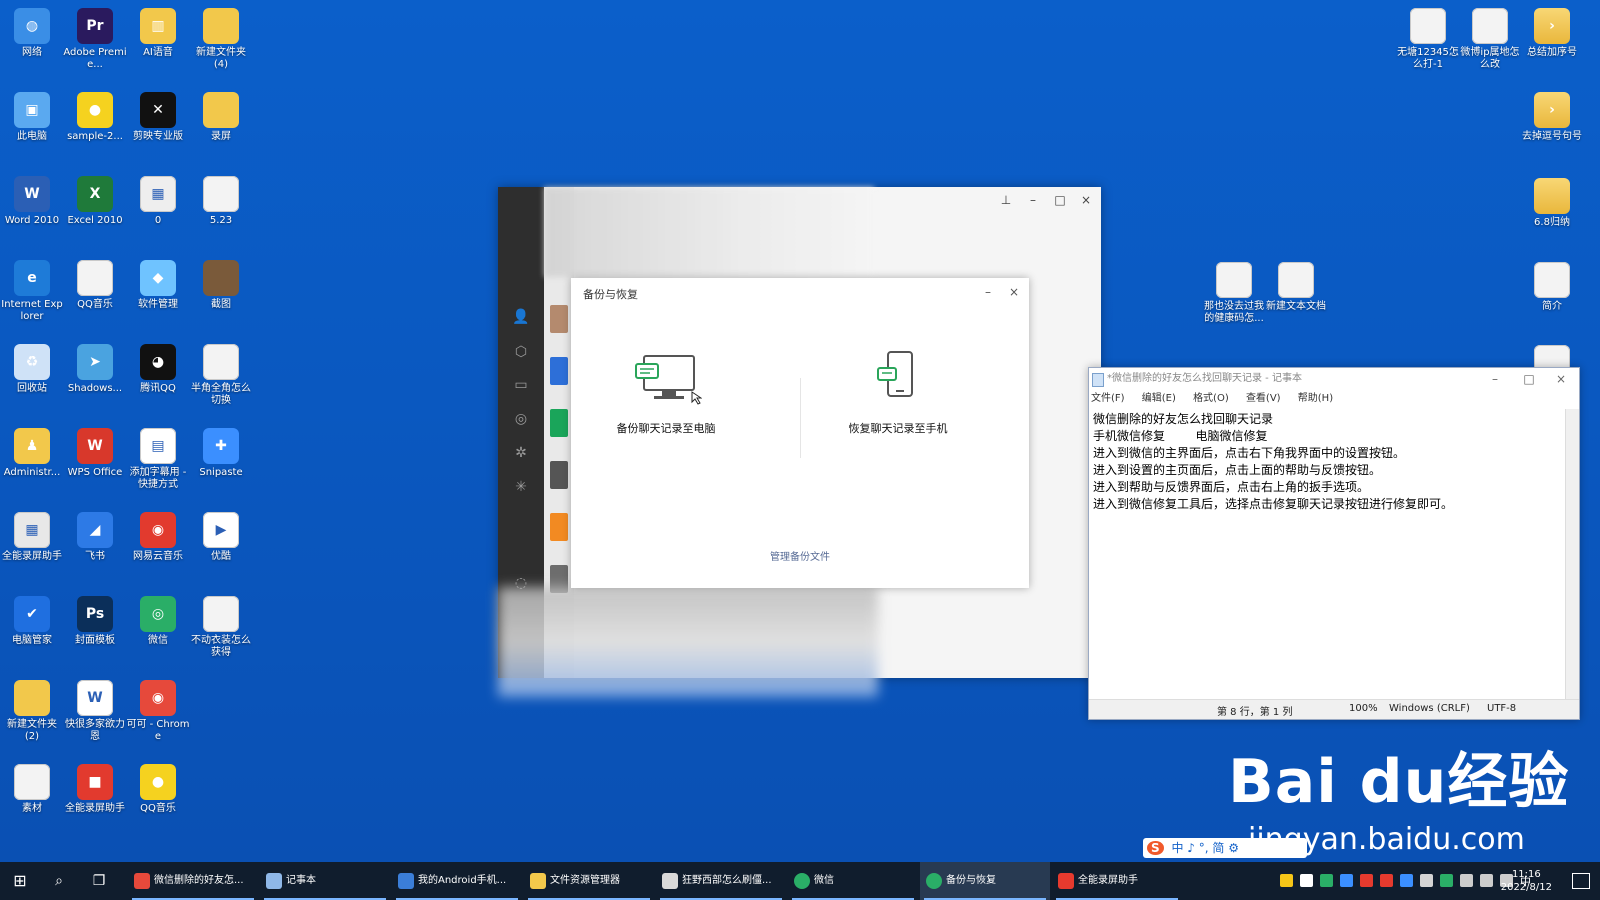  What do you see at coordinates (20, 881) in the screenshot?
I see `windows-start-icon: ⊞` at bounding box center [20, 881].